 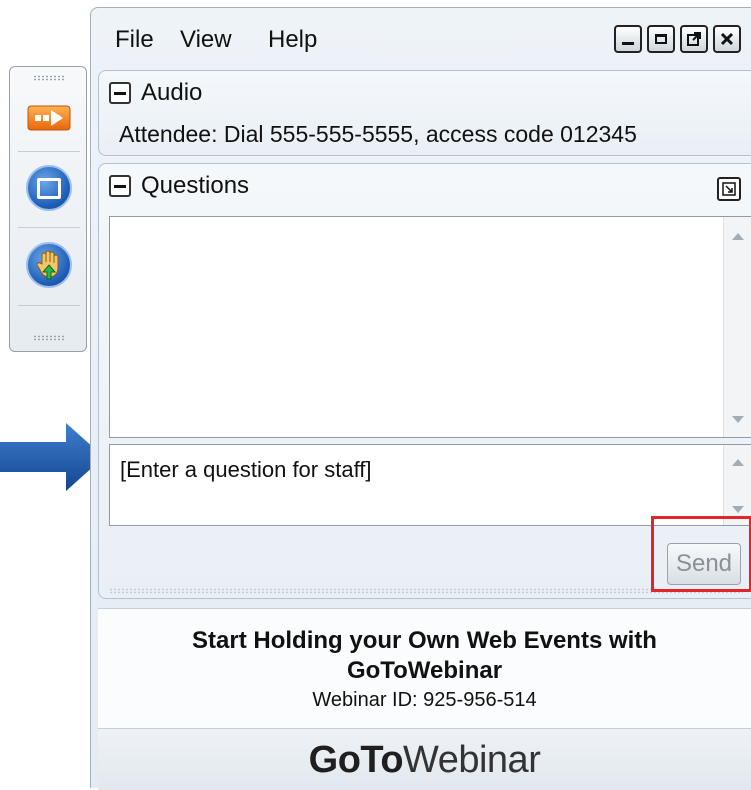 I want to click on popout-questions-icon, so click(x=729, y=189).